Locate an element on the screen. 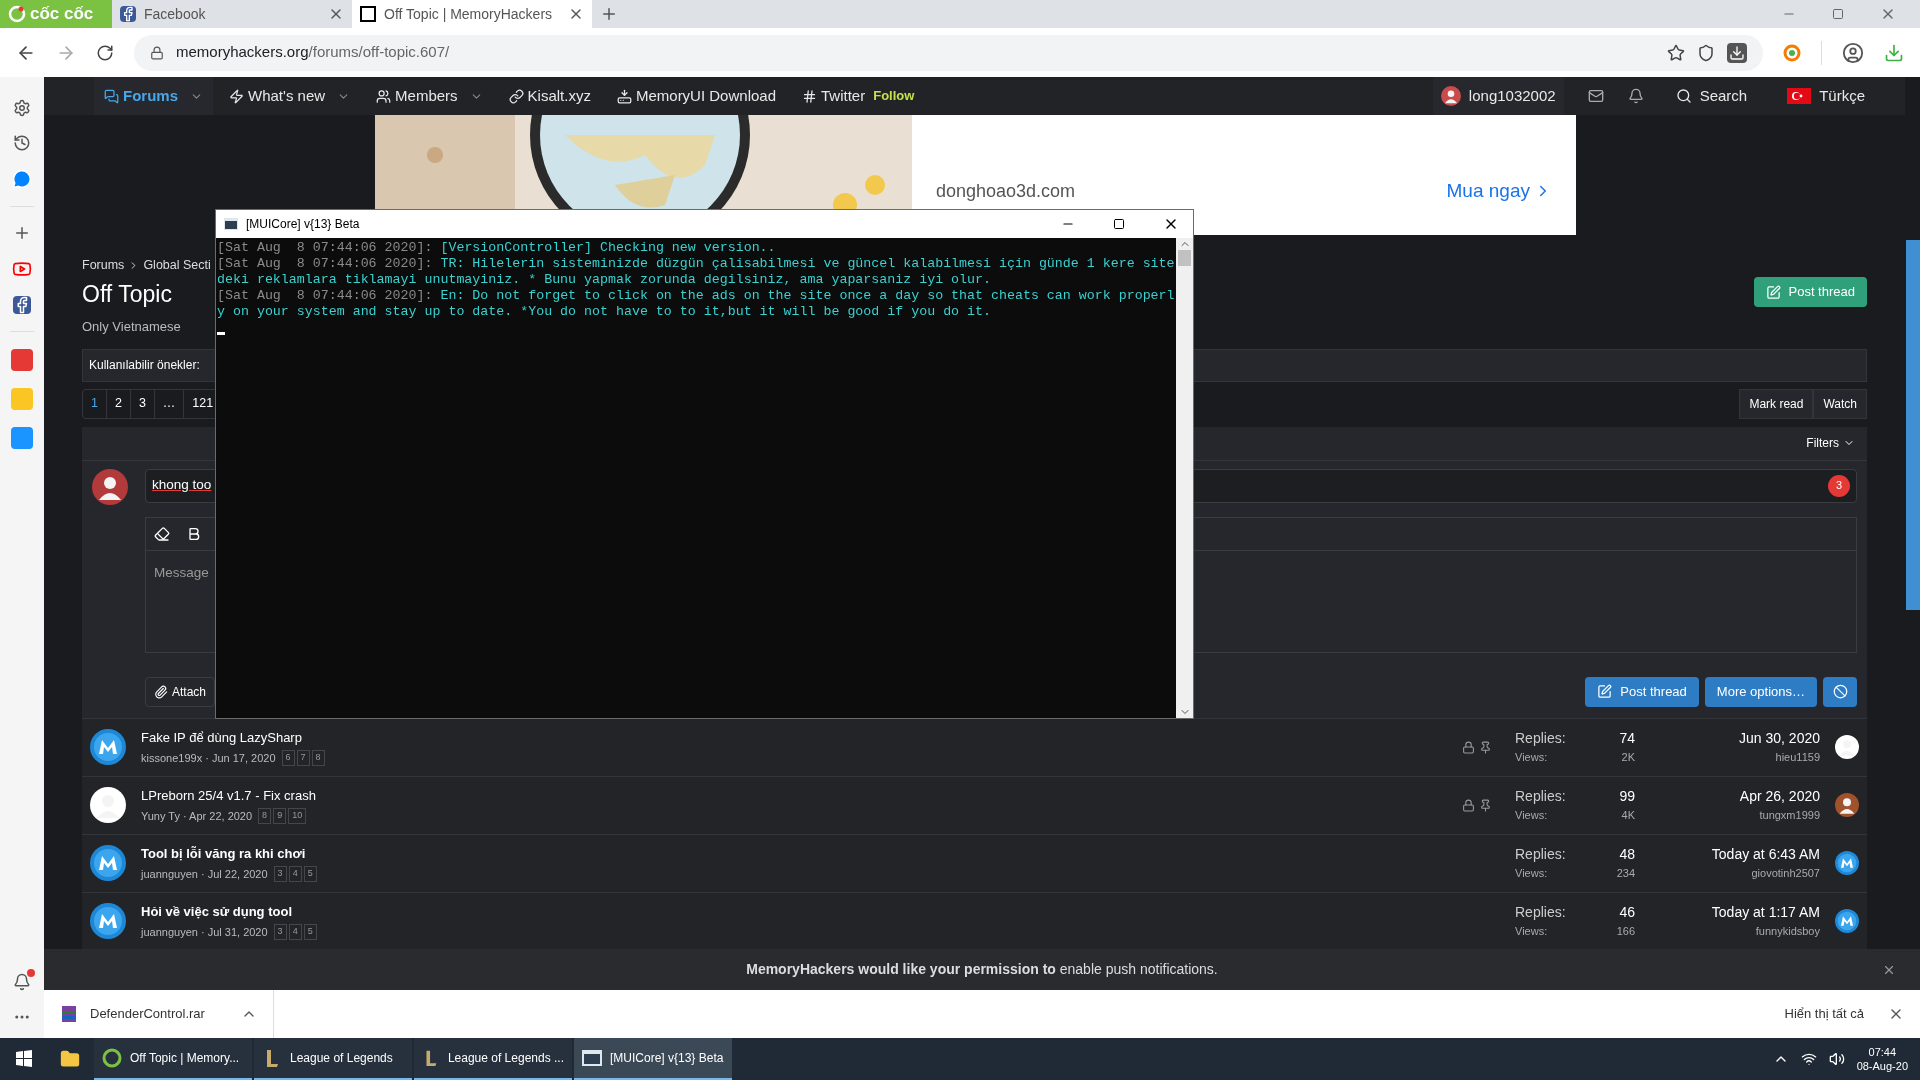 This screenshot has height=1080, width=1920. last-post-date: Today at 6:43 AM is located at coordinates (1765, 855).